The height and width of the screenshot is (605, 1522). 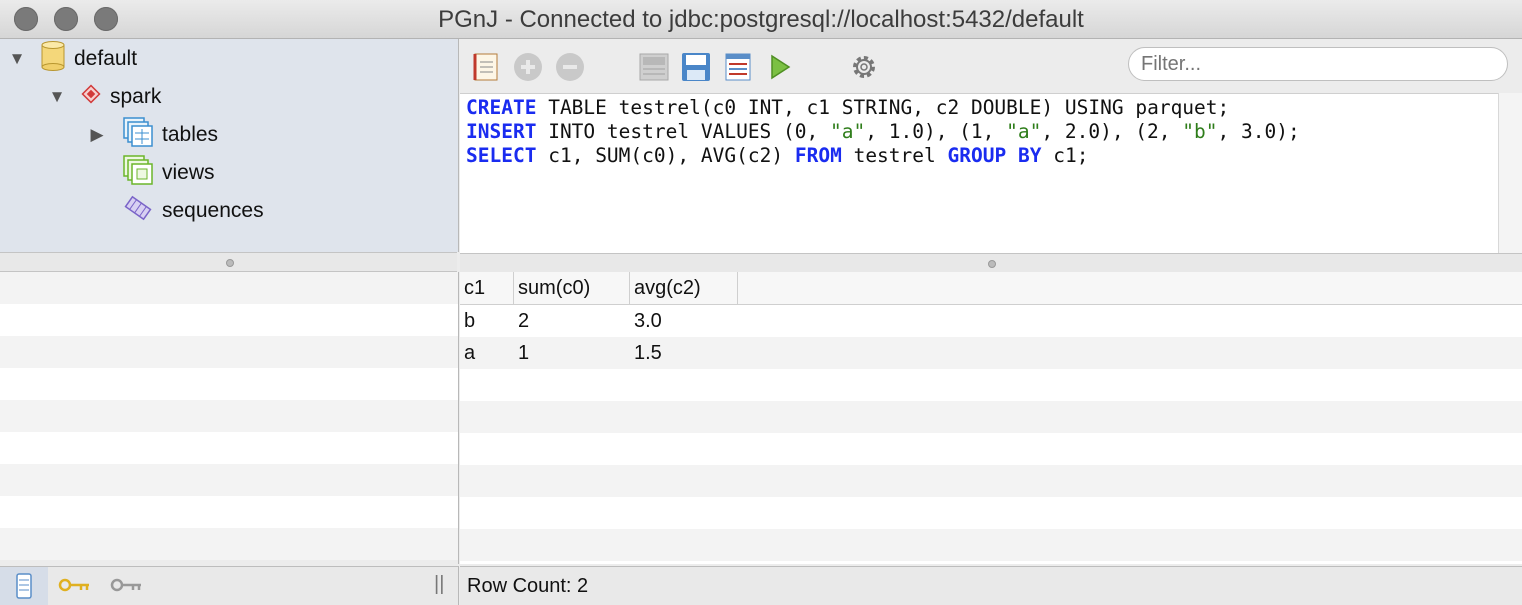 I want to click on table-row: a 1 1.5, so click(x=991, y=353).